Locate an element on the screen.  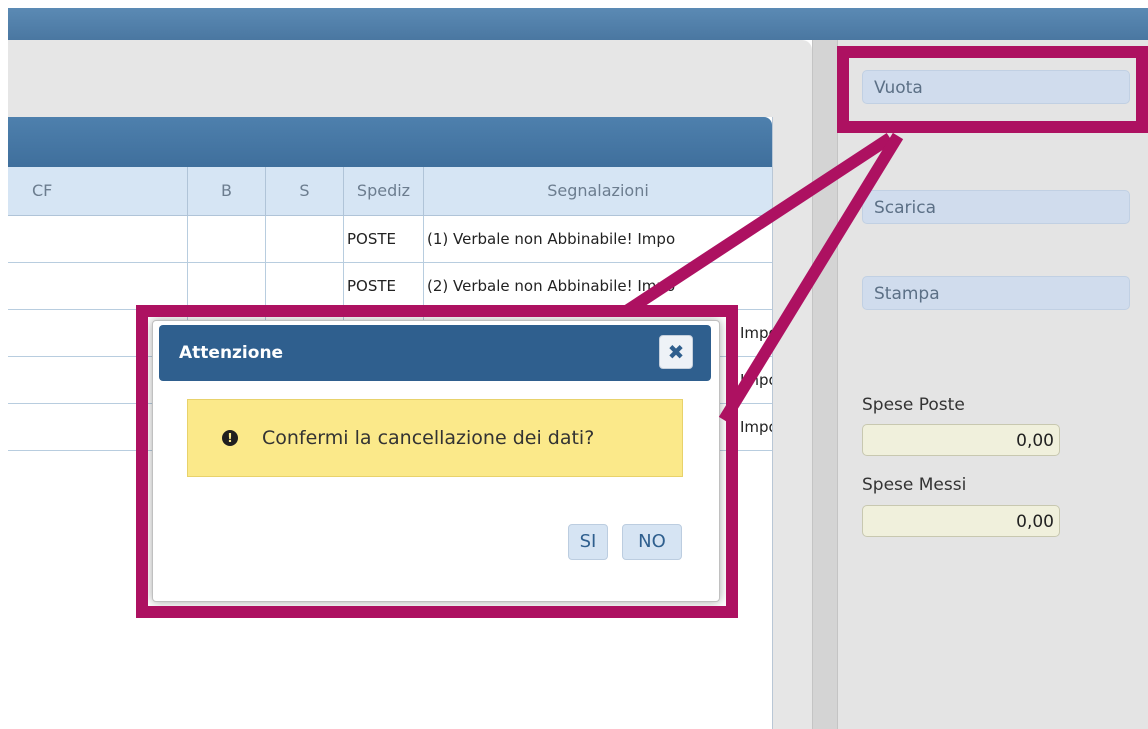
annotation-box-vuota is located at coordinates (992, 89).